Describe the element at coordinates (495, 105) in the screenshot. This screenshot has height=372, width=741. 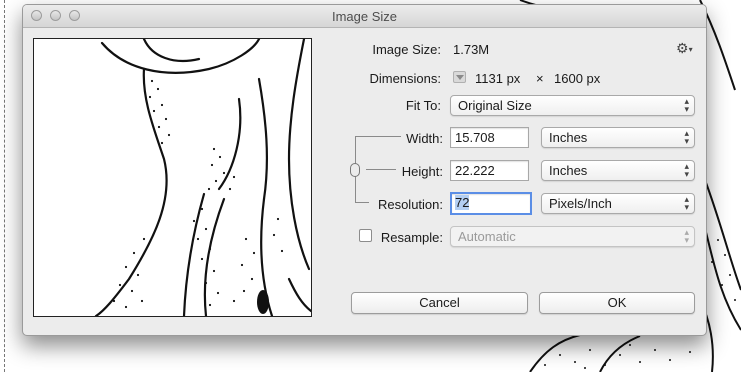
I see `fit-to-value: Original Size` at that location.